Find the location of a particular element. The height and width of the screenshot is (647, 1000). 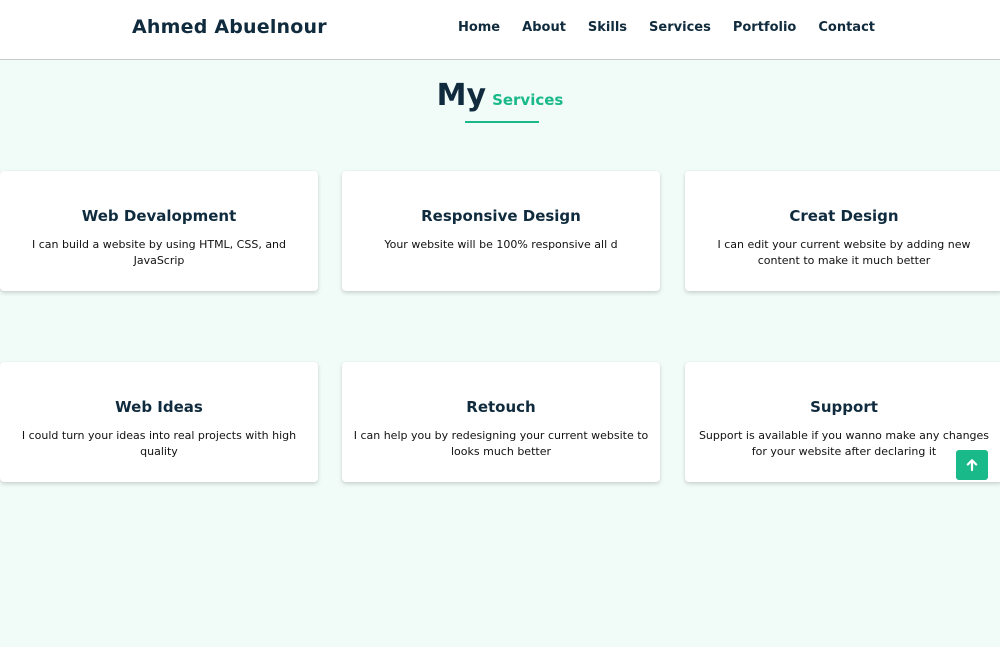

section-heading: My Services is located at coordinates (500, 95).